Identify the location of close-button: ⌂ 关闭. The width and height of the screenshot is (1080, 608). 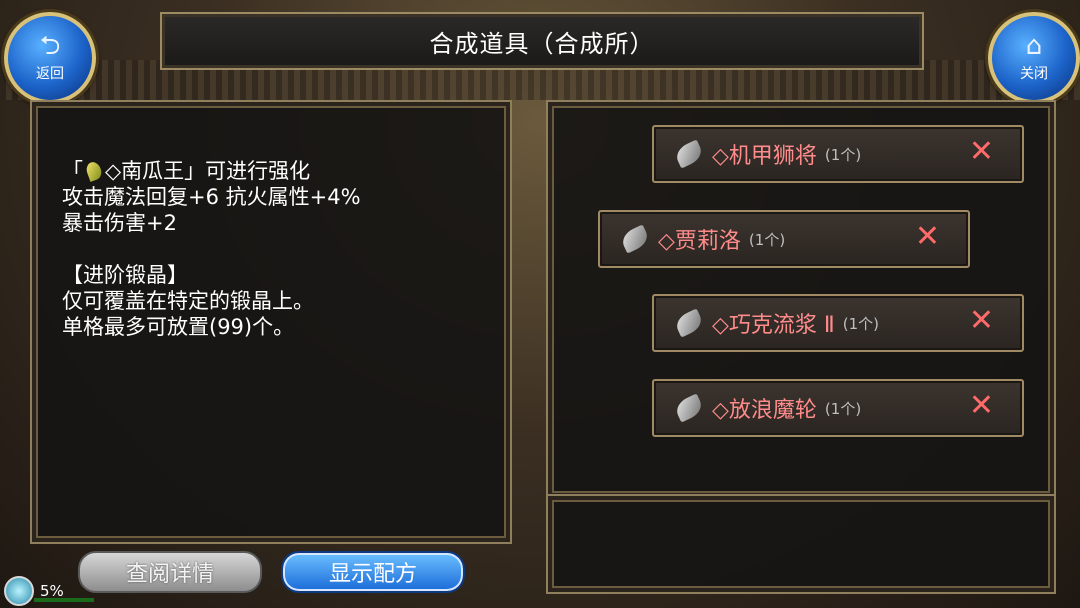
(1034, 58).